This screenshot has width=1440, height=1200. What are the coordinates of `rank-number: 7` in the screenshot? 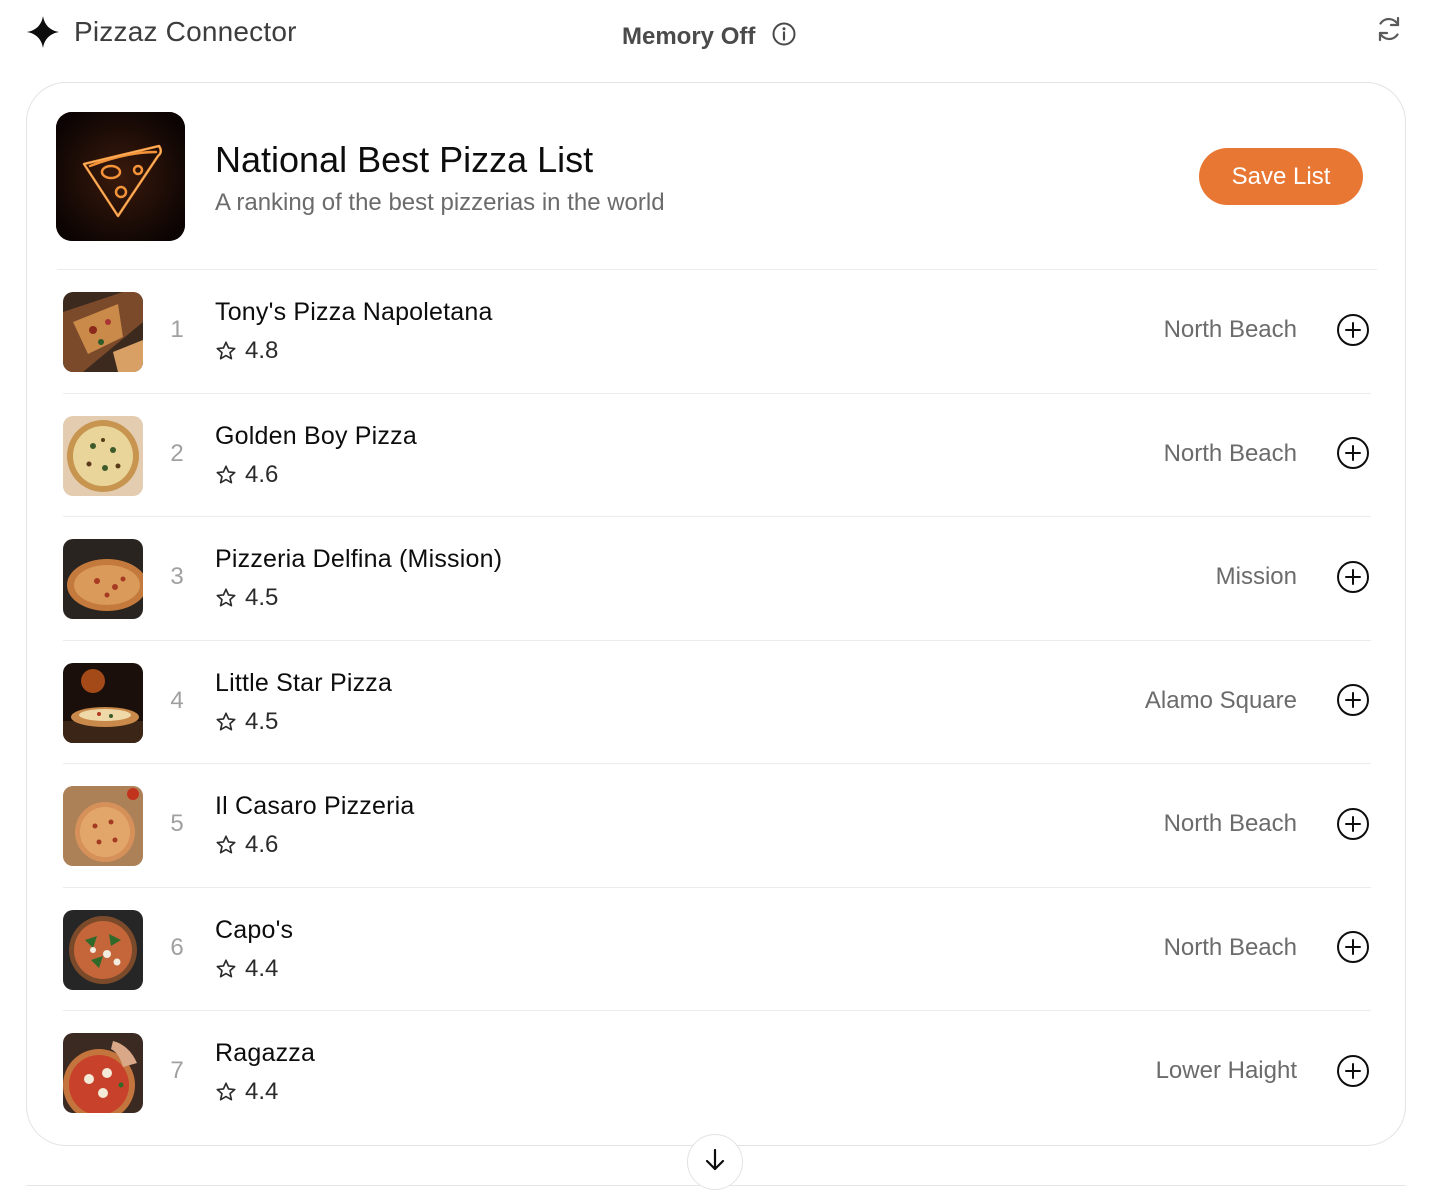 It's located at (177, 1070).